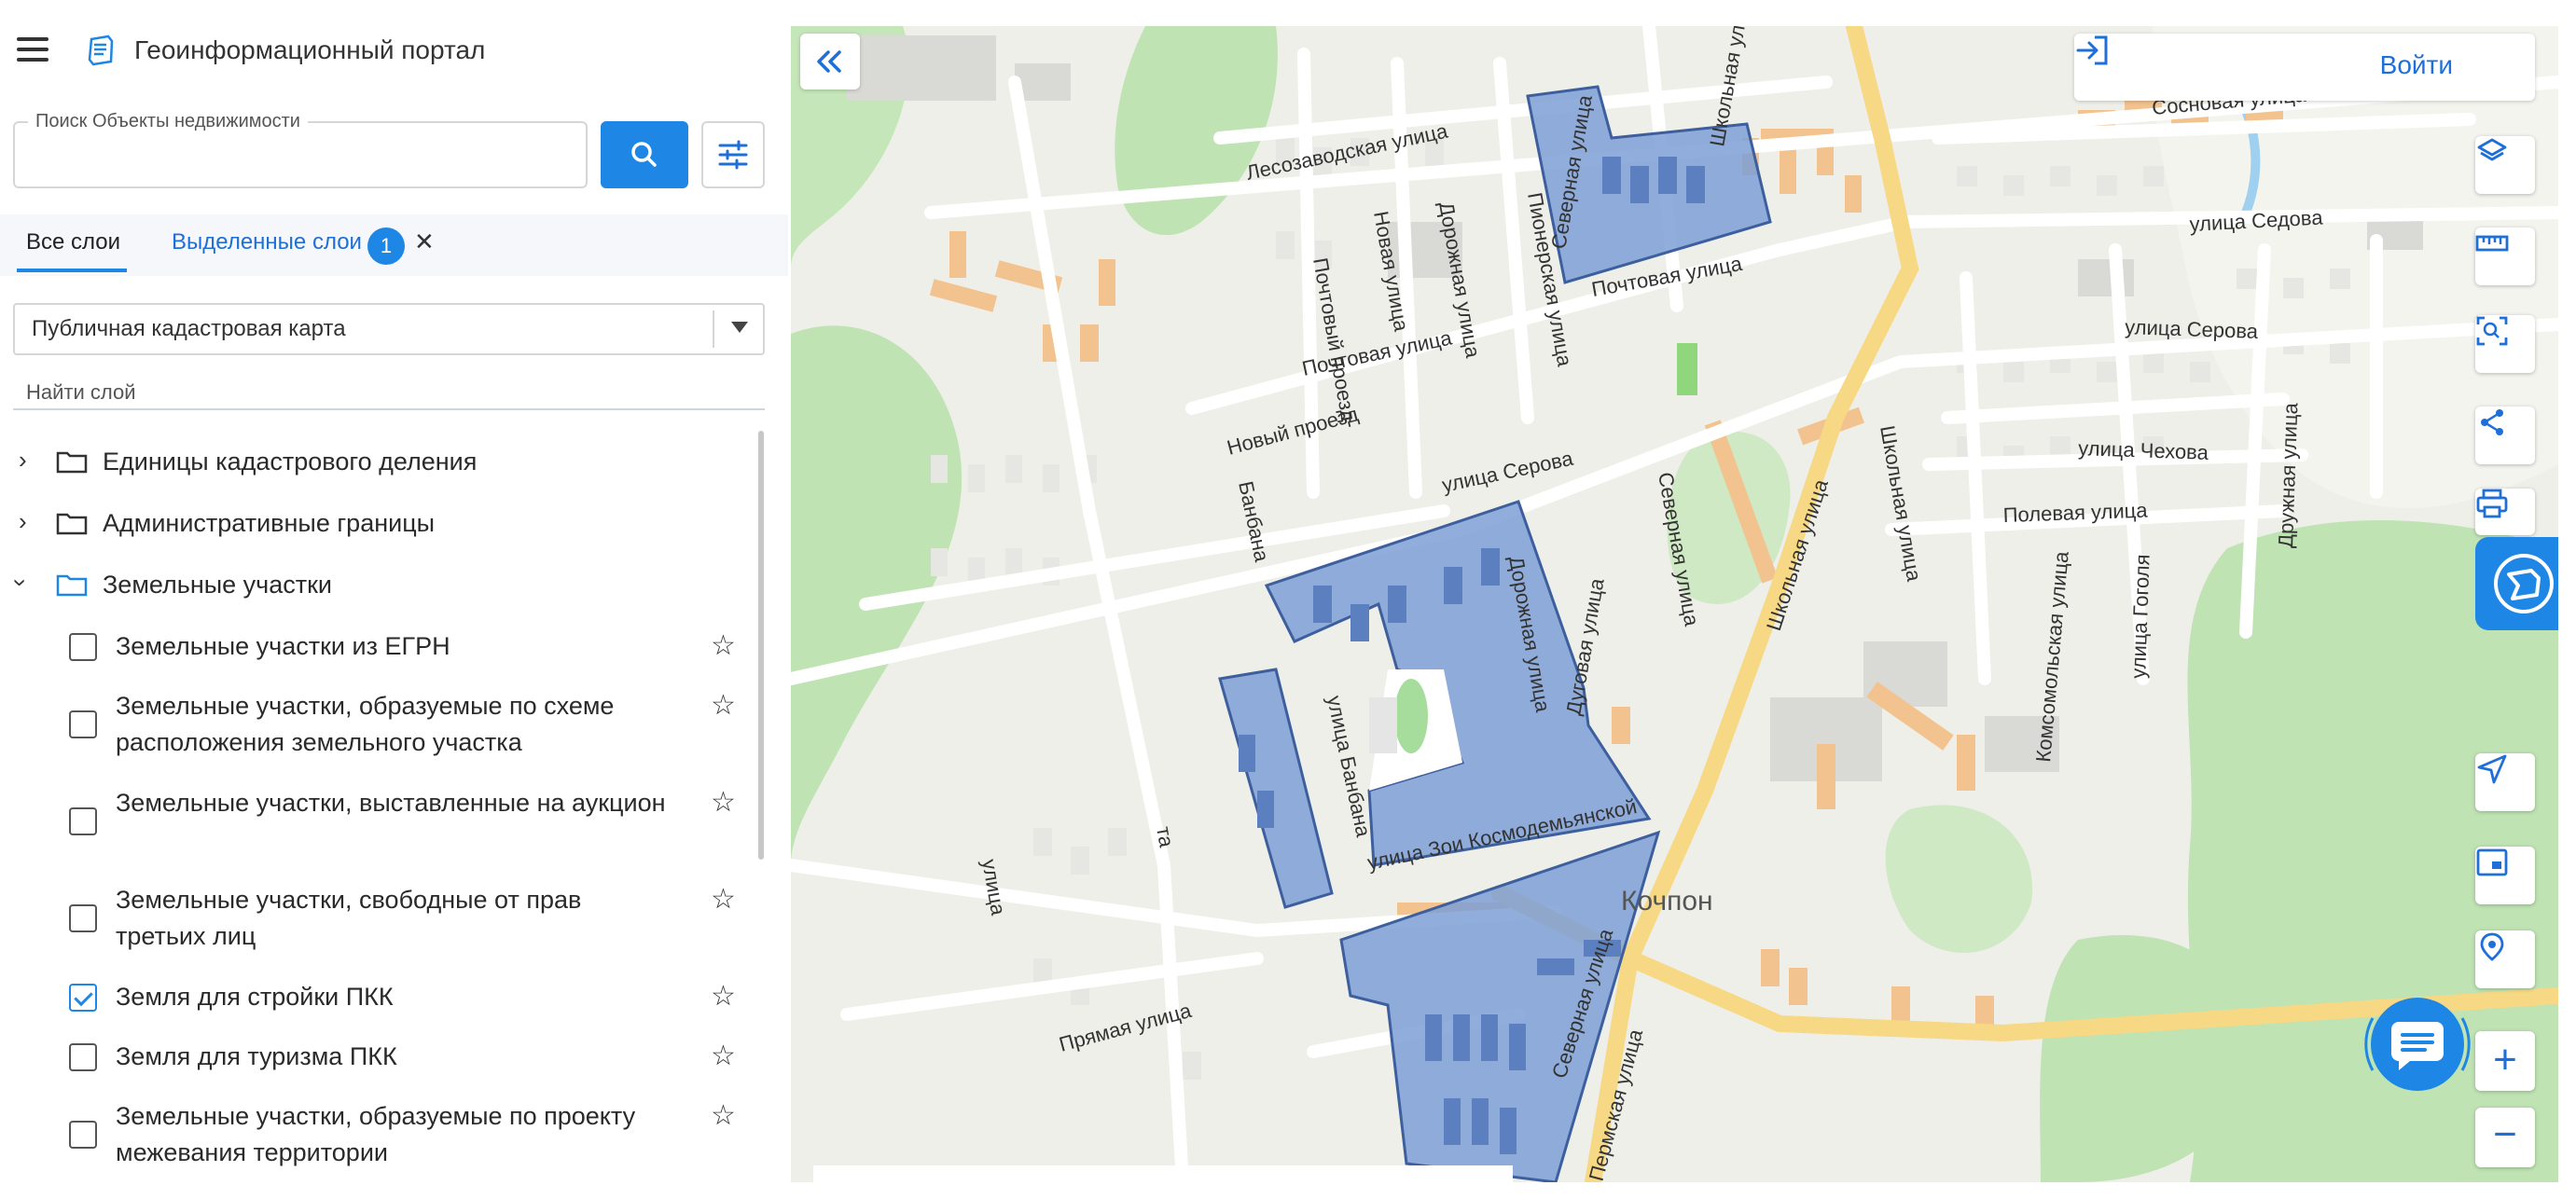  What do you see at coordinates (2492, 422) in the screenshot?
I see `share-icon` at bounding box center [2492, 422].